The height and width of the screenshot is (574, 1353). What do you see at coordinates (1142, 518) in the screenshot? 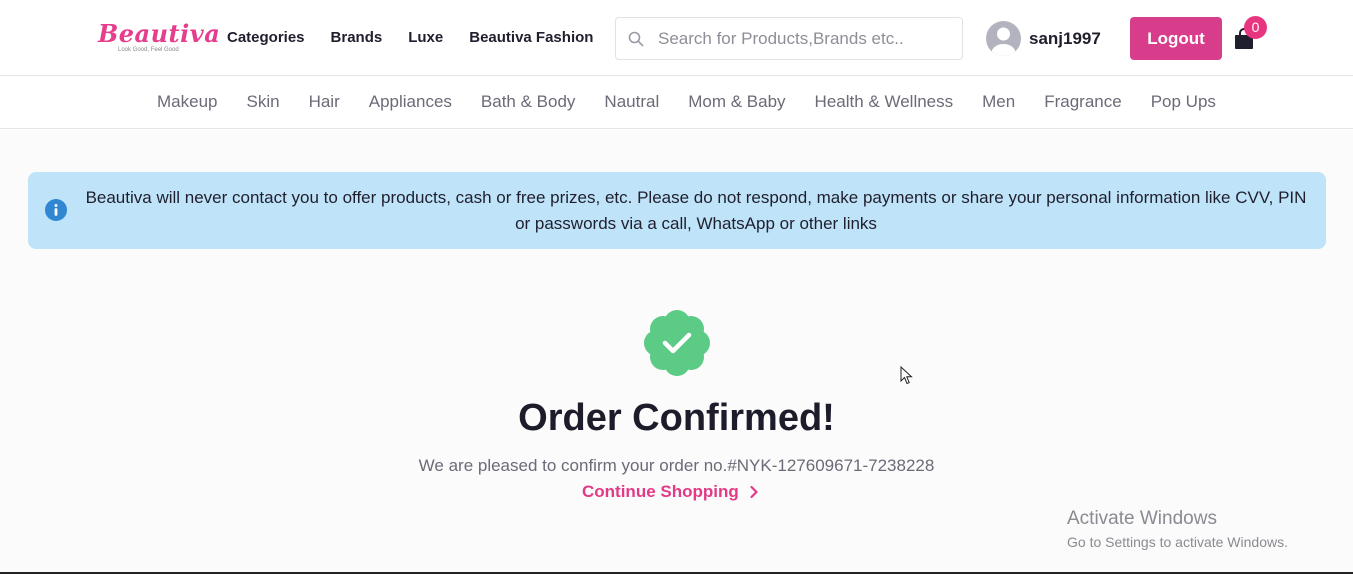
I see `watermark-title: Activate Windows` at bounding box center [1142, 518].